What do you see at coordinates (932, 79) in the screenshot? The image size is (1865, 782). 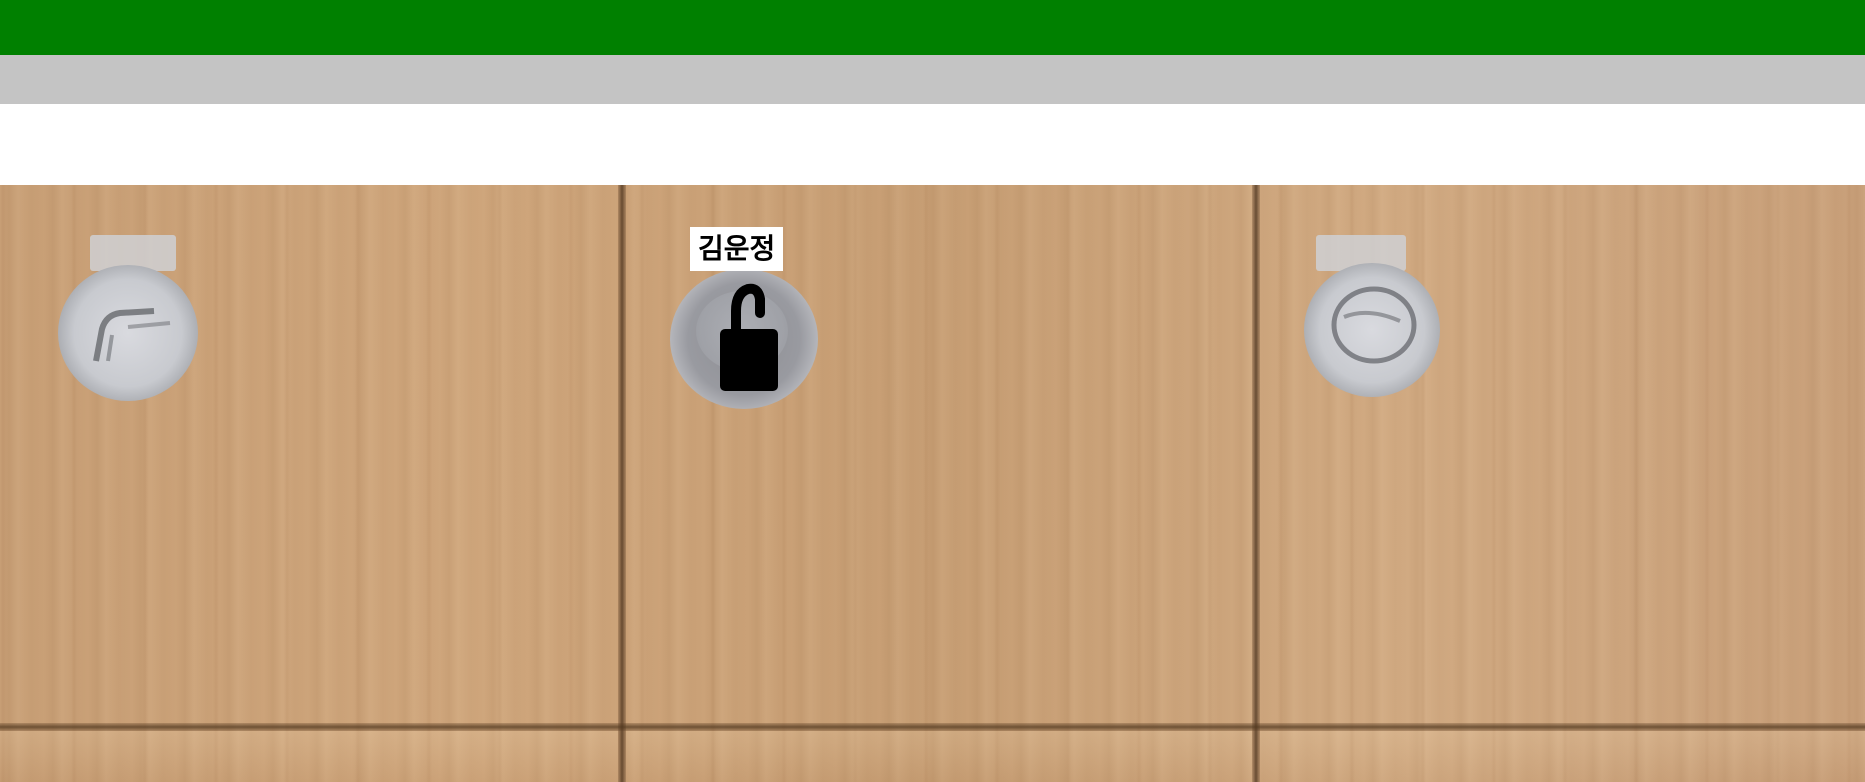 I see `sub-header-bar` at bounding box center [932, 79].